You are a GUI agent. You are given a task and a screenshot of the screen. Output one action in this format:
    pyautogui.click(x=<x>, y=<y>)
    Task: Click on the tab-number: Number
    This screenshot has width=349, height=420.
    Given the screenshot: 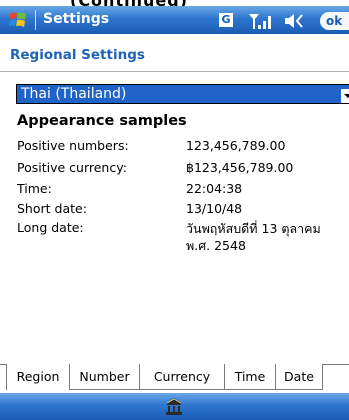 What is the action you would take?
    pyautogui.click(x=105, y=377)
    